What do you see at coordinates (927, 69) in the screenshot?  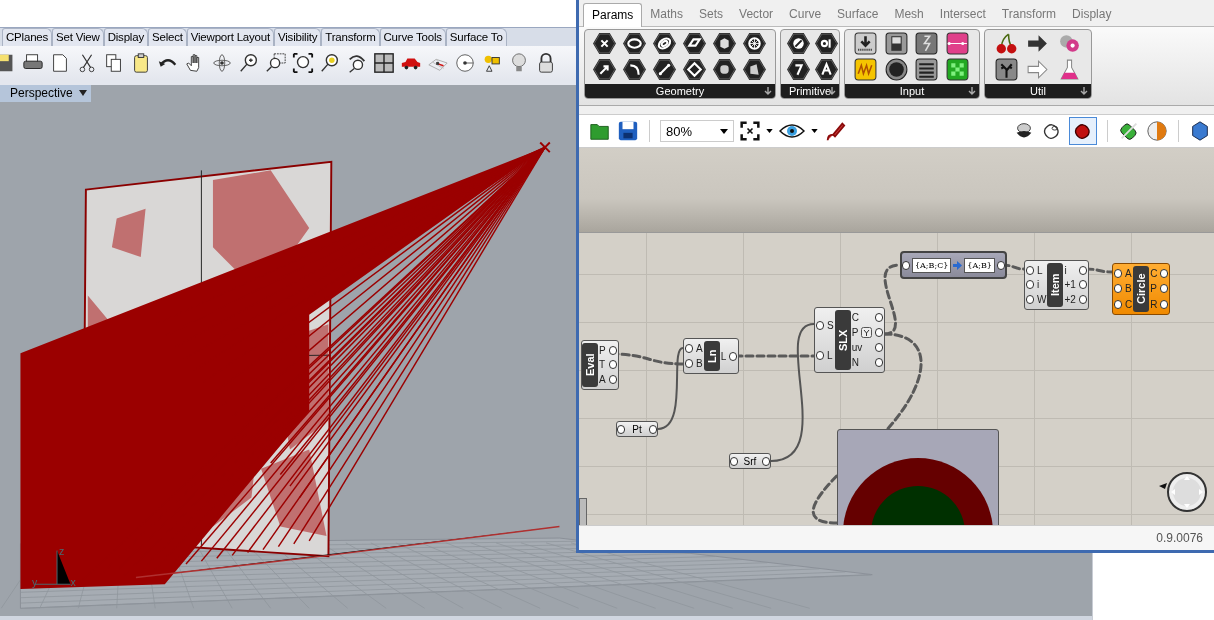 I see `list-icon` at bounding box center [927, 69].